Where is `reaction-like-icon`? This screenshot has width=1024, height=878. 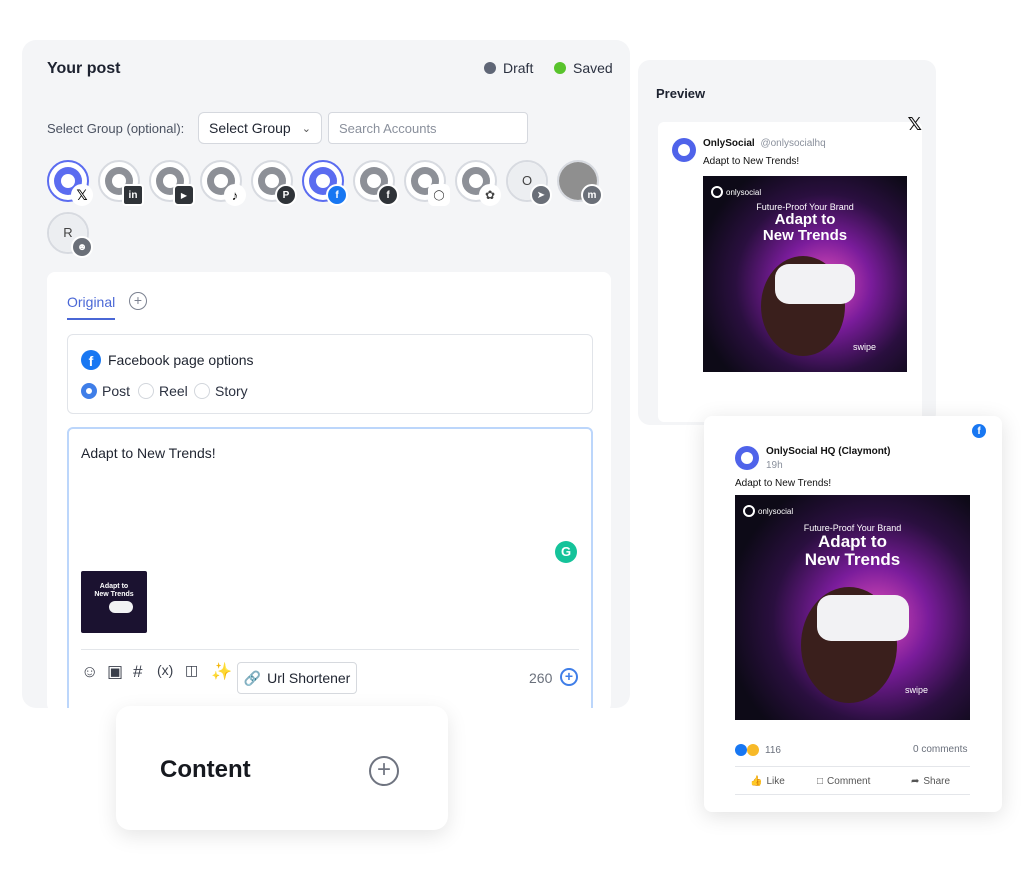 reaction-like-icon is located at coordinates (741, 750).